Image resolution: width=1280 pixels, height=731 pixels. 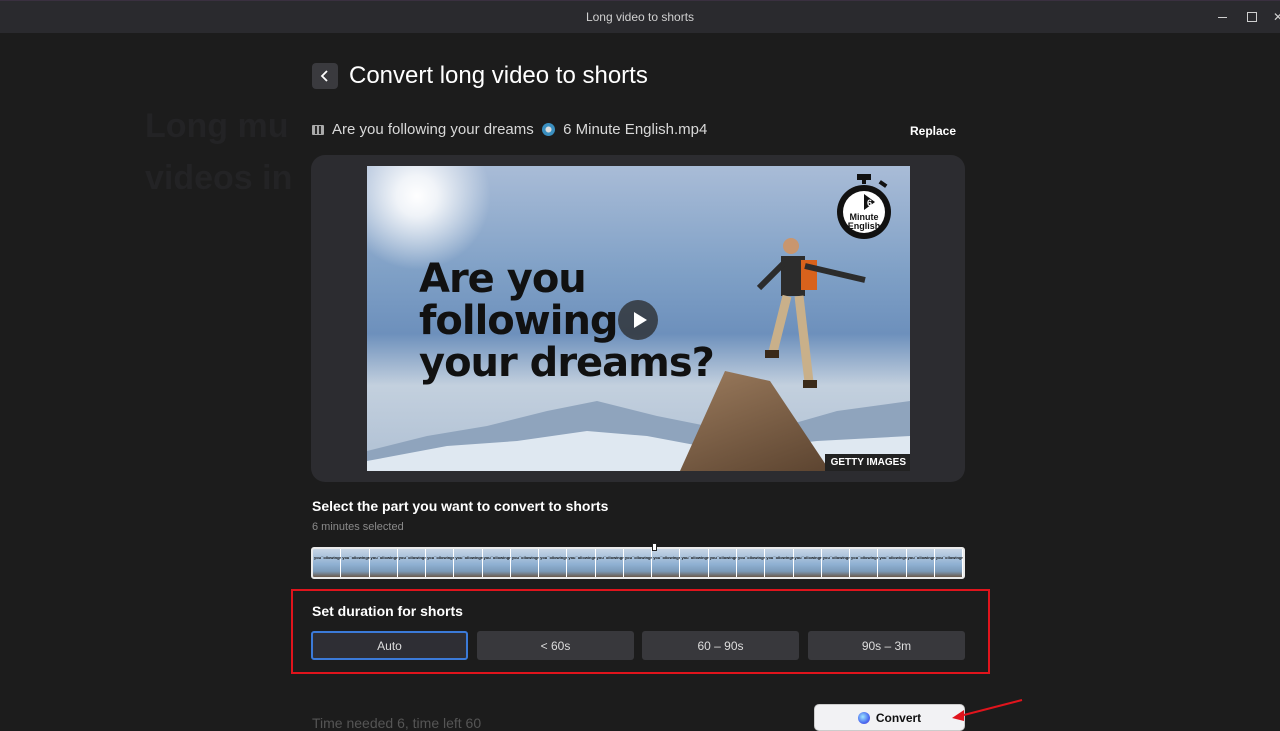 What do you see at coordinates (867, 462) in the screenshot?
I see `image-credit: GETTY IMAGES` at bounding box center [867, 462].